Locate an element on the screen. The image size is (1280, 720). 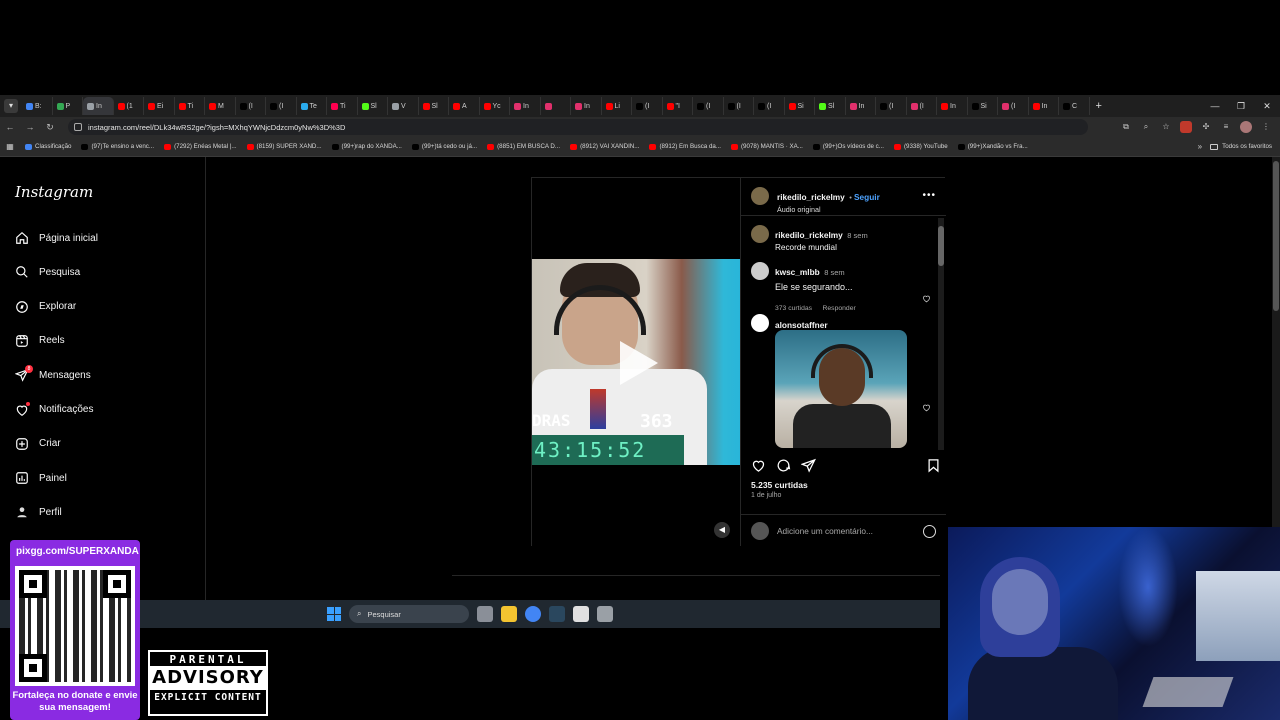
start-windows-icon is located at coordinates (334, 614).